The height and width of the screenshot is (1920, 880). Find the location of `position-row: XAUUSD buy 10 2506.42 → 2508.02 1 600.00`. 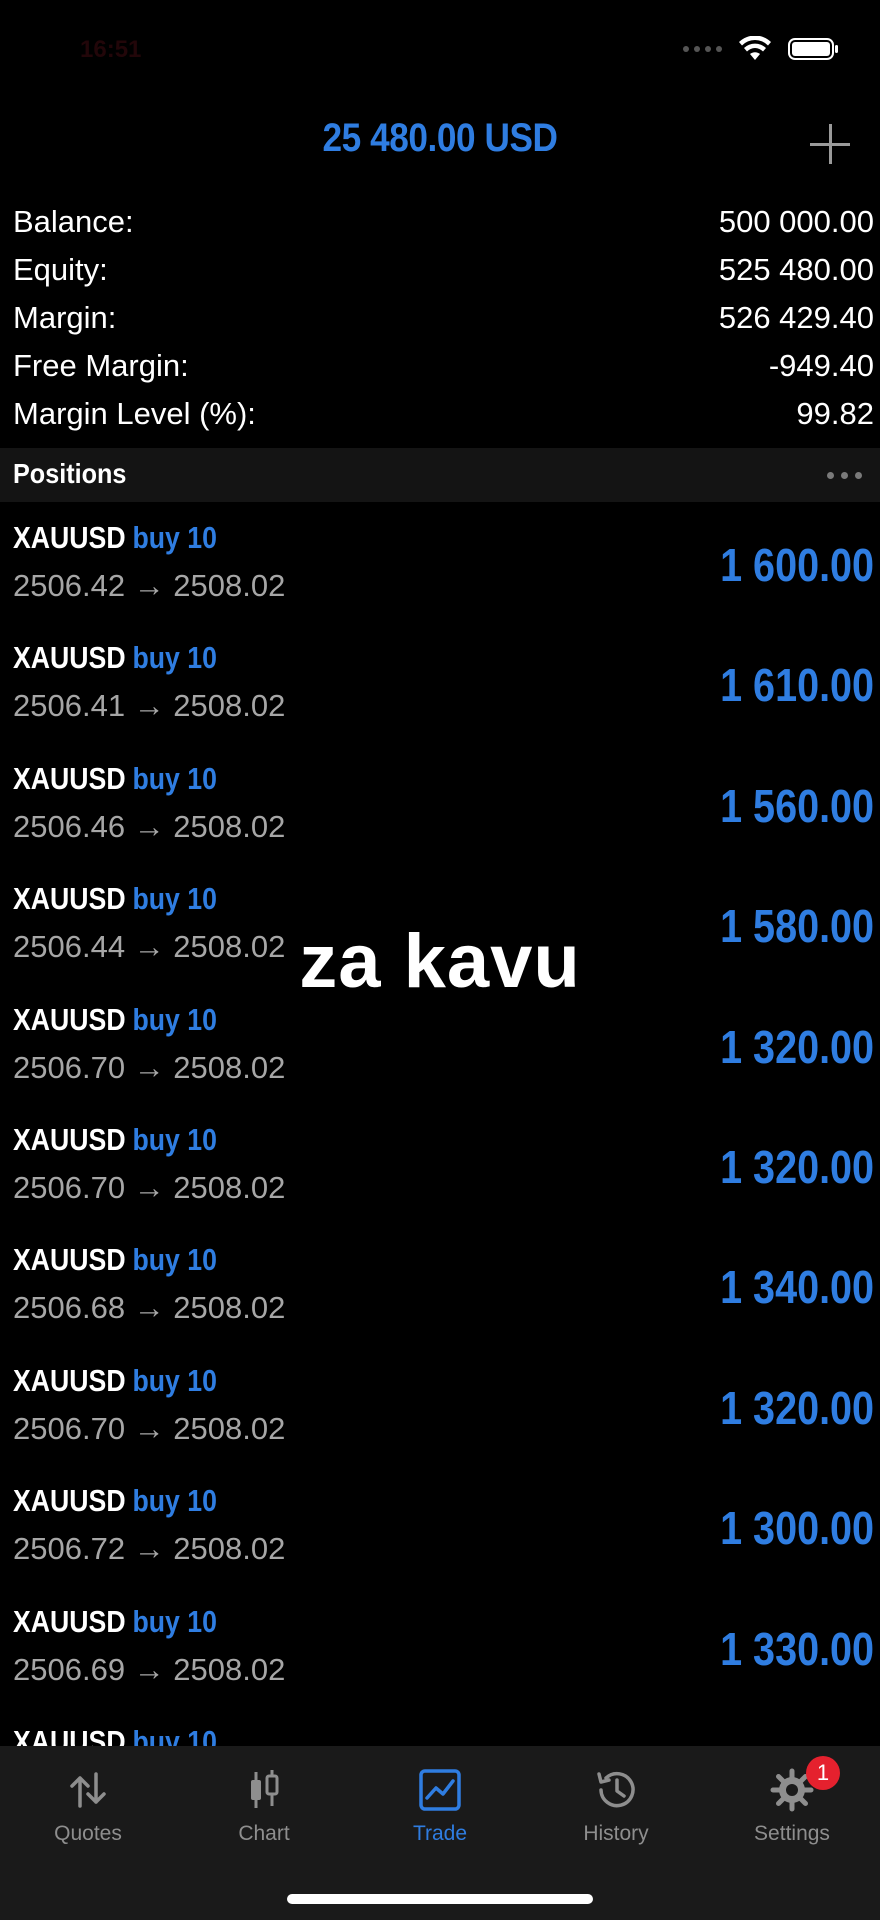

position-row: XAUUSD buy 10 2506.42 → 2508.02 1 600.00 is located at coordinates (440, 568).